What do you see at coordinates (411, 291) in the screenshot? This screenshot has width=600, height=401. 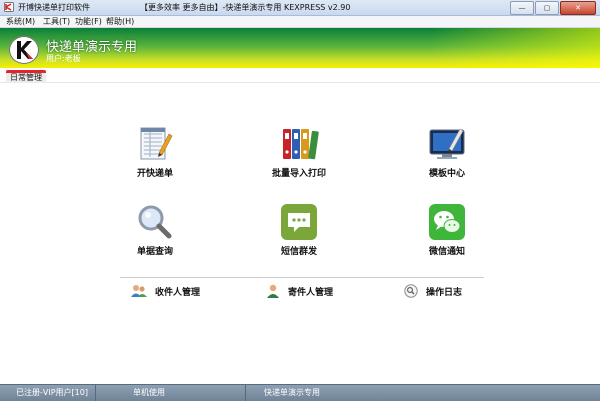 I see `search-log-icon` at bounding box center [411, 291].